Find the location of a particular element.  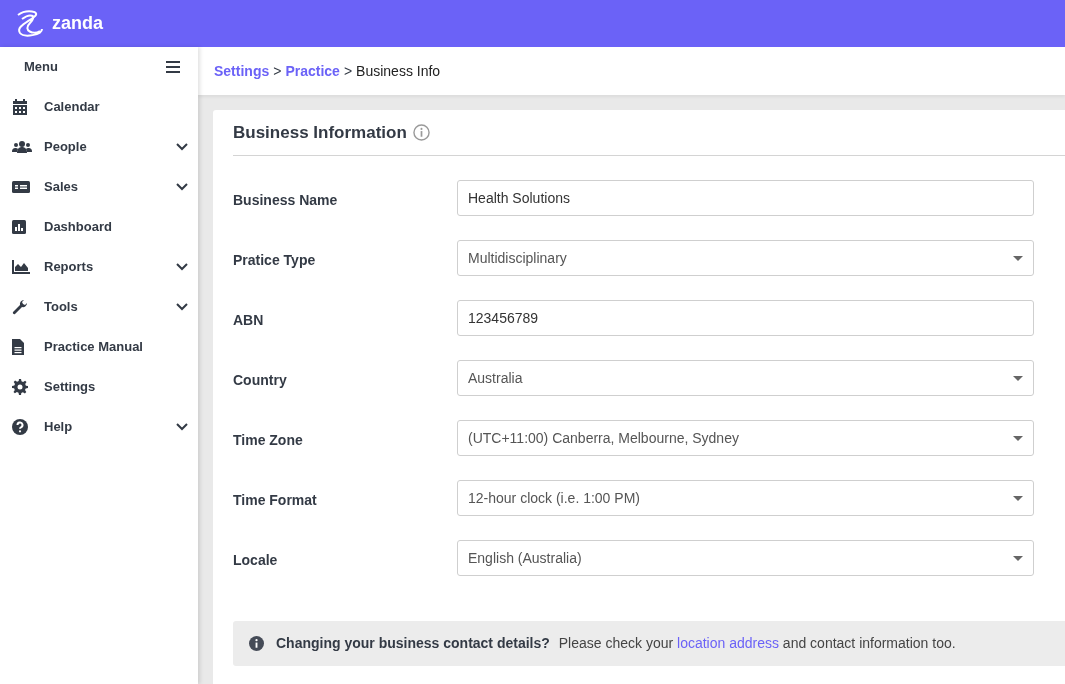

field-label: ABN is located at coordinates (249, 320).